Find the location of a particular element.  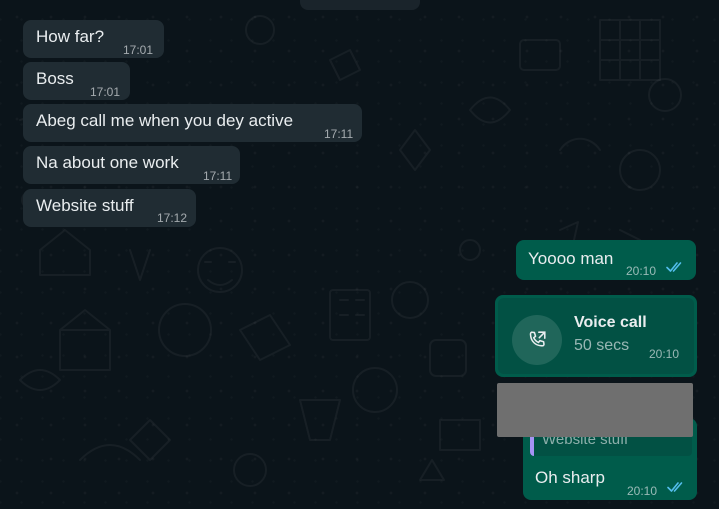

incoming-message: Website stuff 17:12 is located at coordinates (109, 208).